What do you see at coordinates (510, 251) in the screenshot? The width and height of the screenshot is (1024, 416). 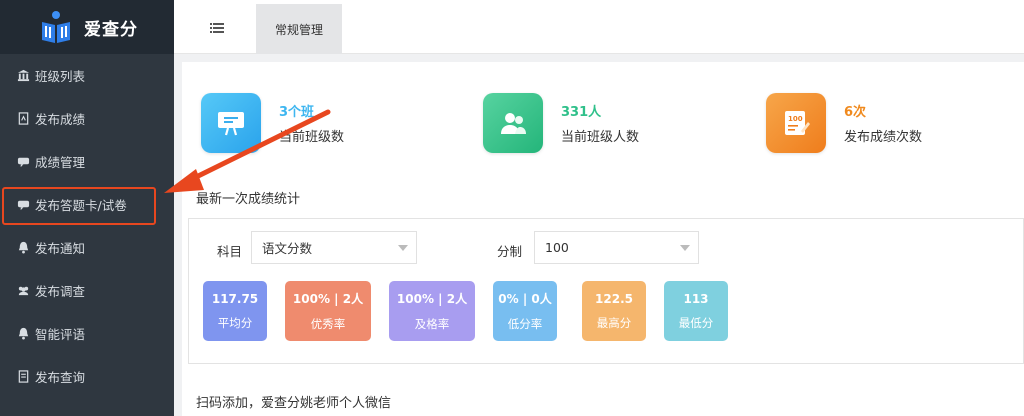 I see `scale-label: 分制` at bounding box center [510, 251].